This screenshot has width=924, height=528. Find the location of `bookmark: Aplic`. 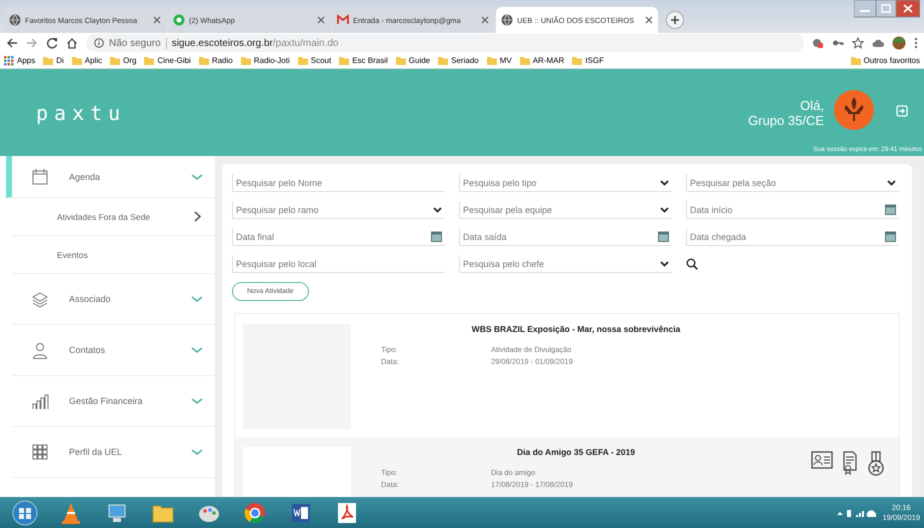

bookmark: Aplic is located at coordinates (87, 61).